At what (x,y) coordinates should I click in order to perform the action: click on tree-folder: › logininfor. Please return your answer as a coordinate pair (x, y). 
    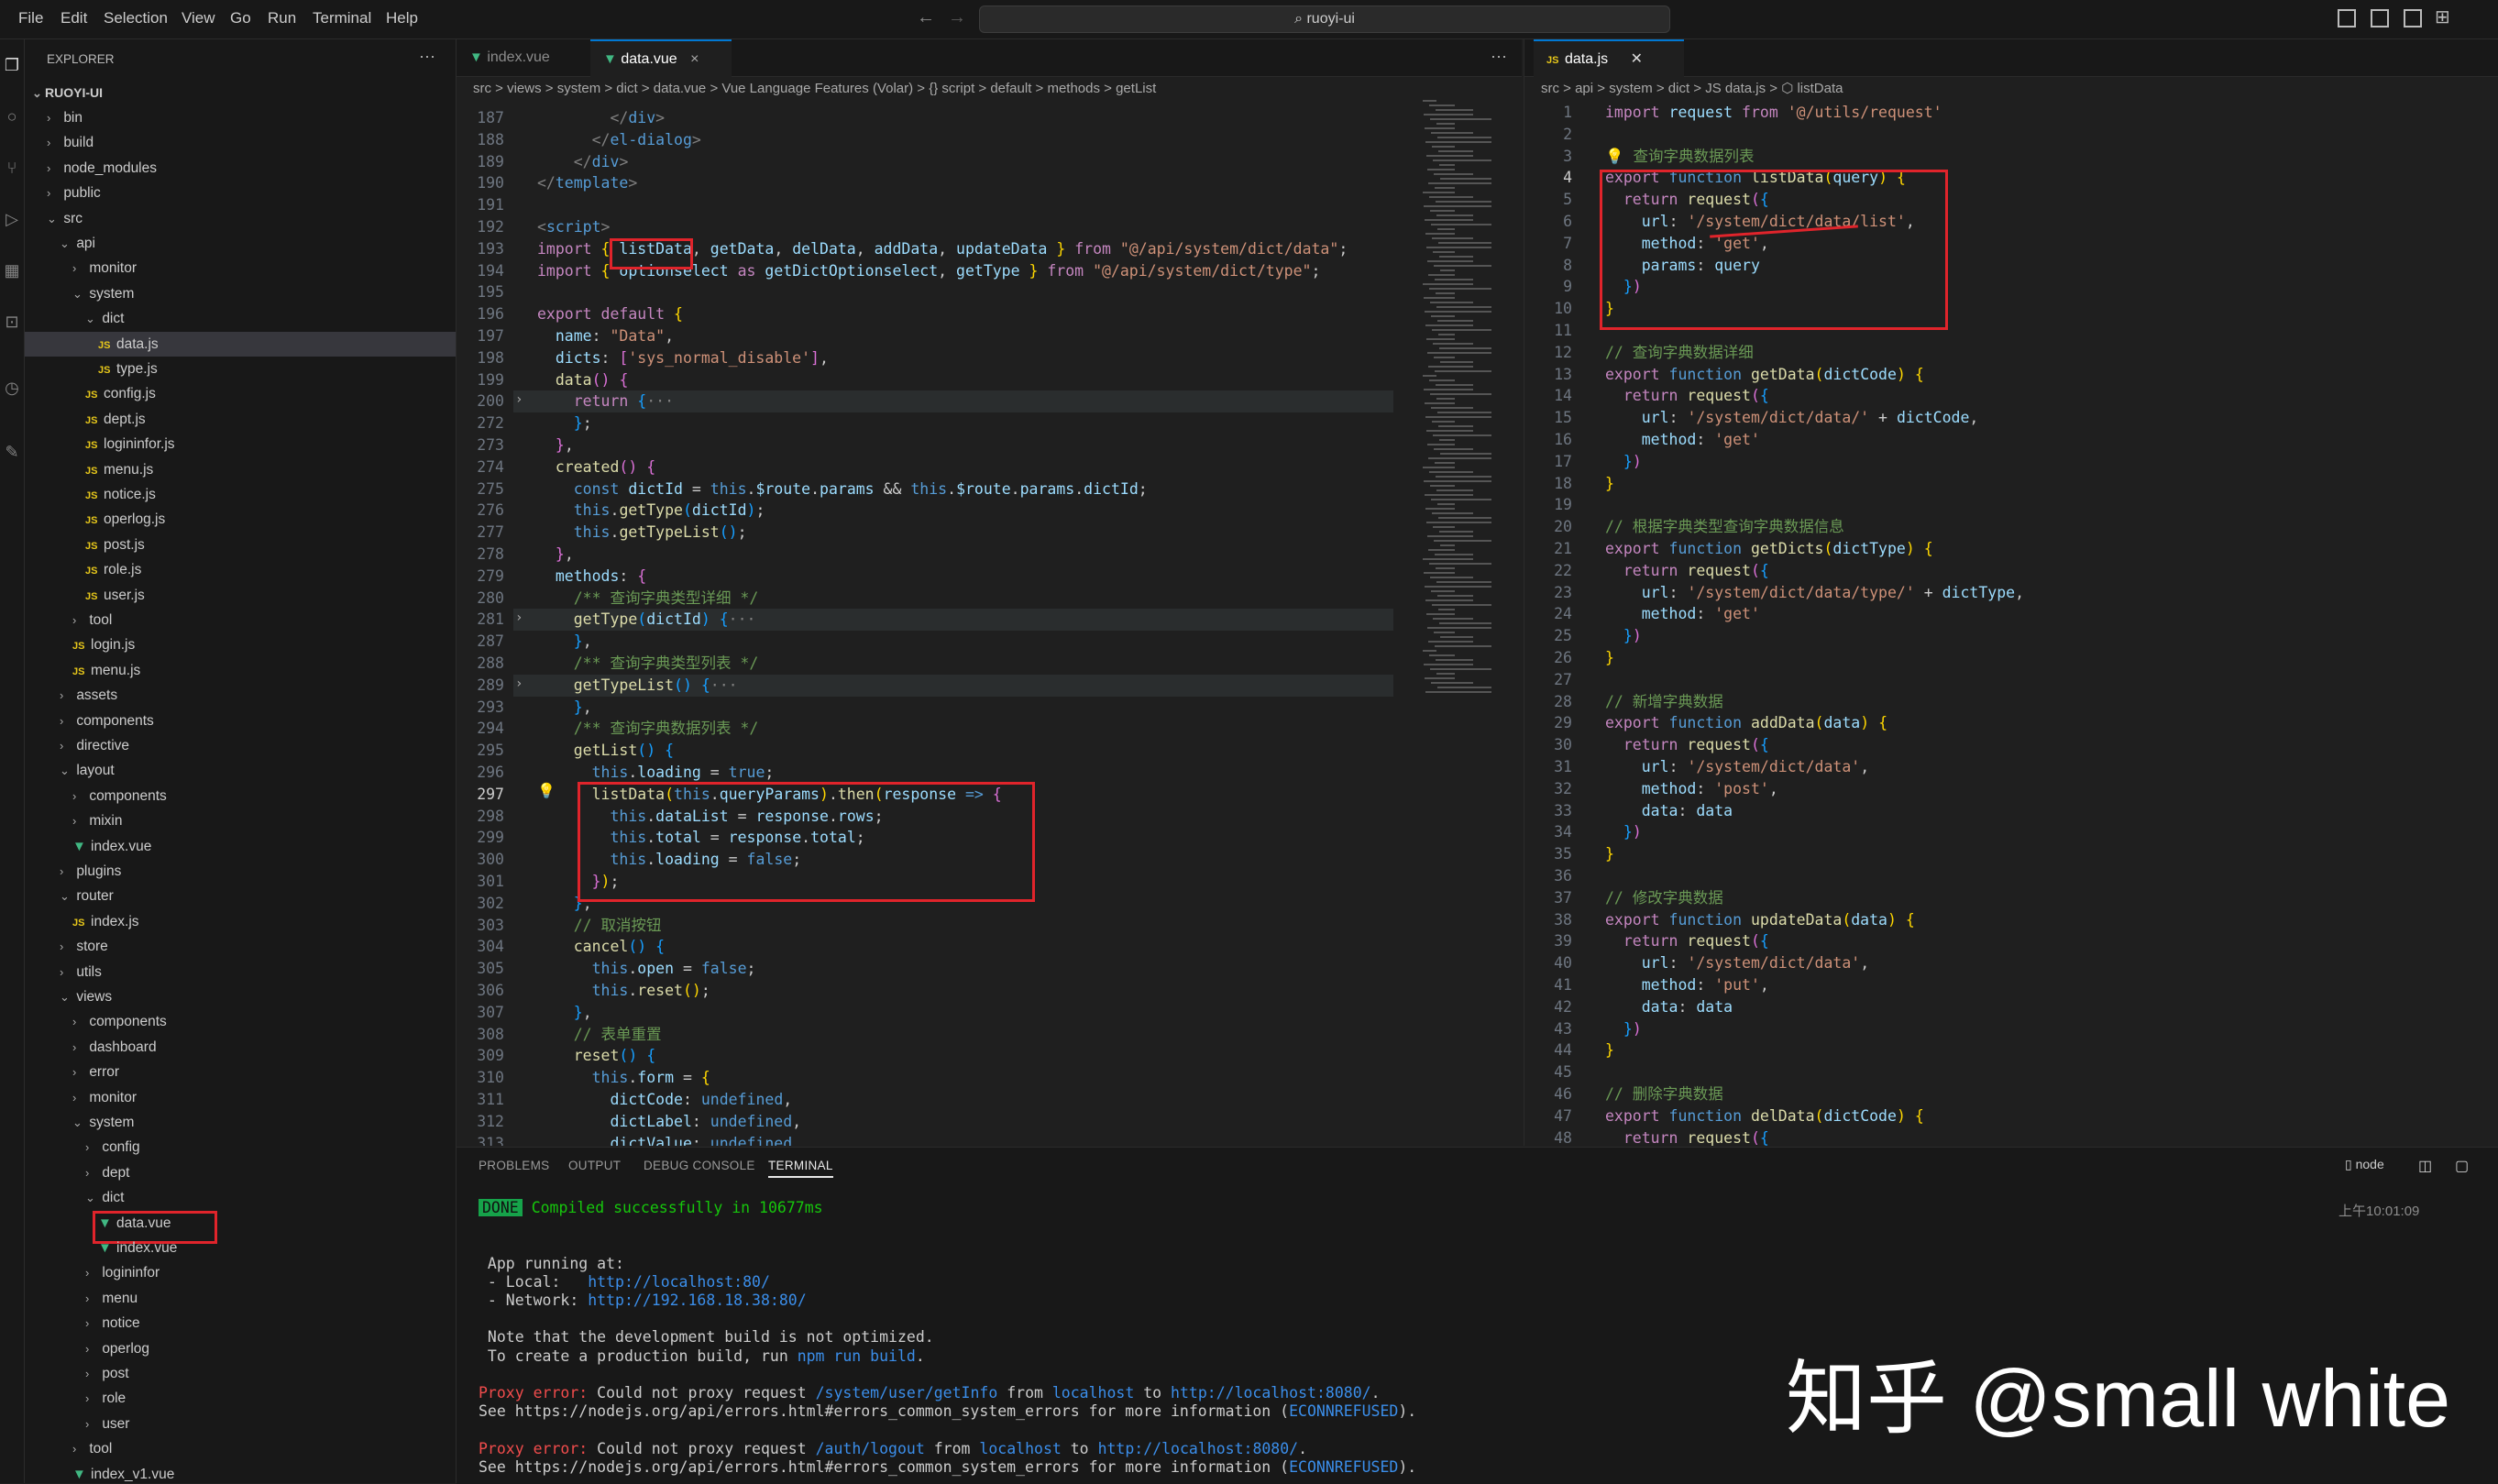
    Looking at the image, I should click on (241, 1272).